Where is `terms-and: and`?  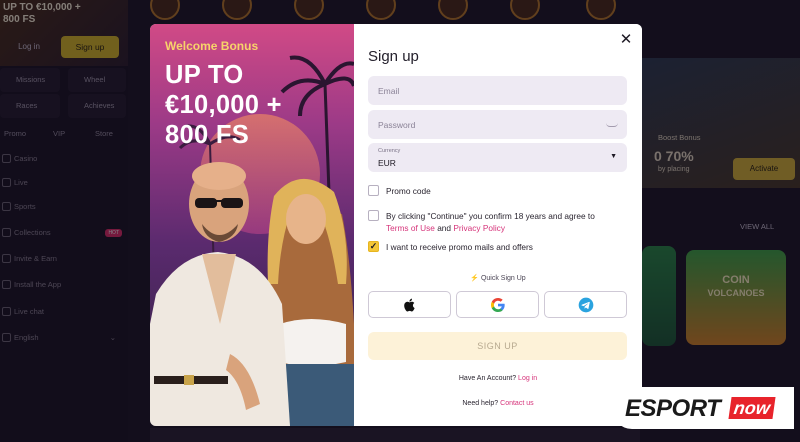
terms-and: and is located at coordinates (444, 228).